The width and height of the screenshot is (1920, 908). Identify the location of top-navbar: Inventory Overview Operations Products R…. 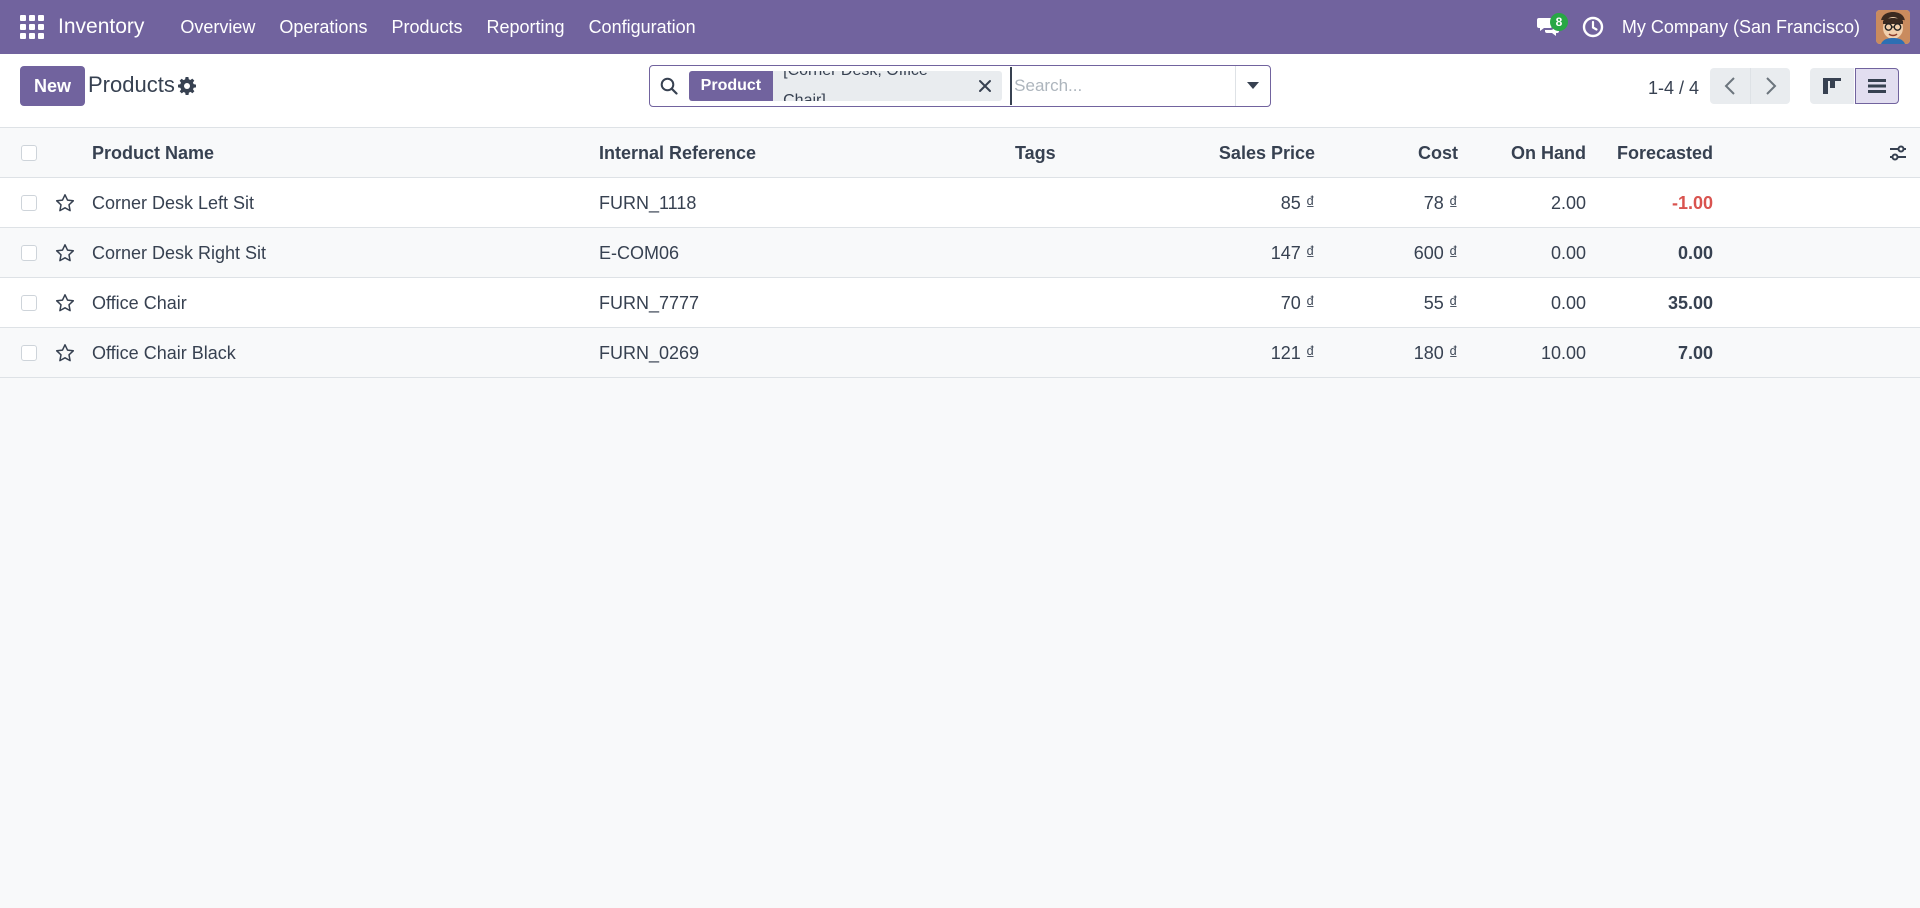
(960, 27).